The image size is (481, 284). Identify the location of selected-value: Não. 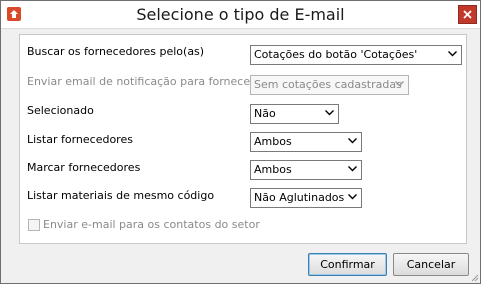
(265, 113).